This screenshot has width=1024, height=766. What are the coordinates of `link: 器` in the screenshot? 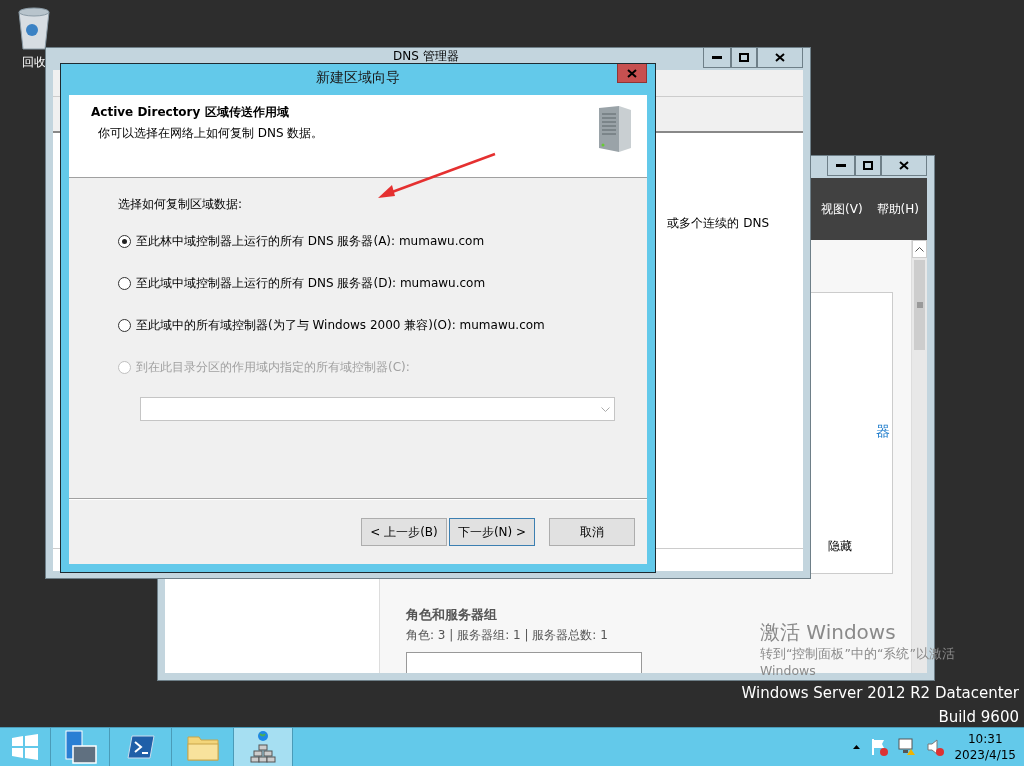 It's located at (883, 432).